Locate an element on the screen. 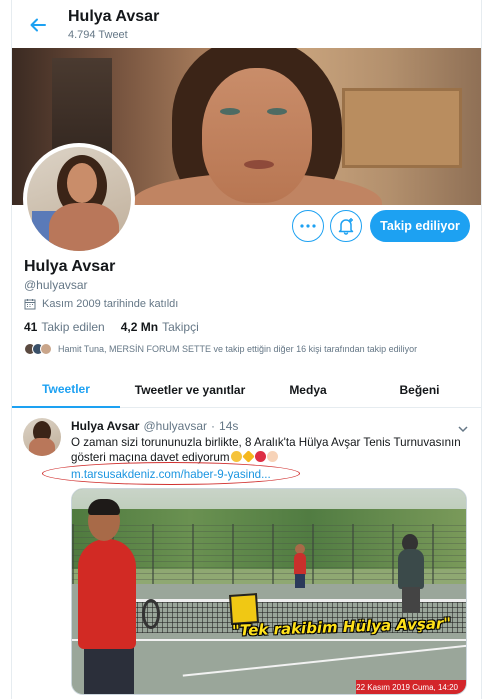 The image size is (493, 699). joined-date: Kasım 2009 tarihinde katıldı is located at coordinates (101, 304).